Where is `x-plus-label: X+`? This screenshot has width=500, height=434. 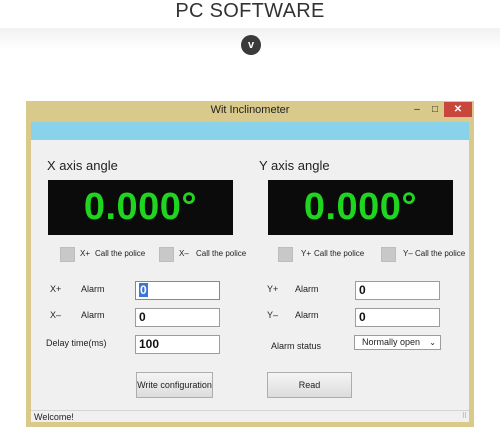 x-plus-label: X+ is located at coordinates (85, 253).